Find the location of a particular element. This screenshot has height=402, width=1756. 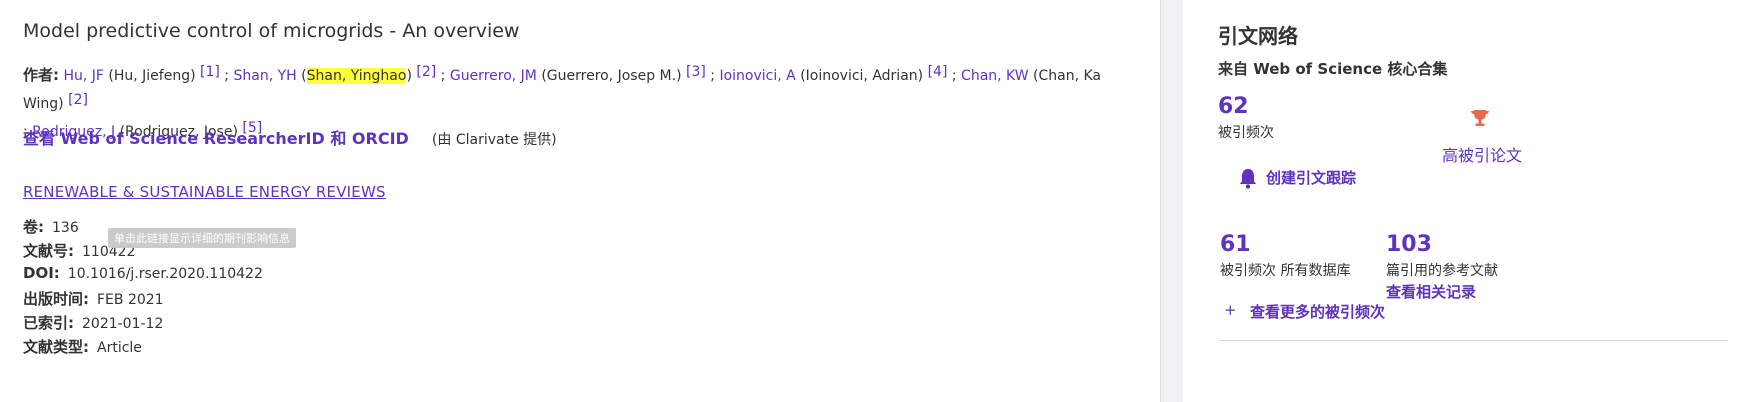

author-ref: [3] is located at coordinates (696, 72).